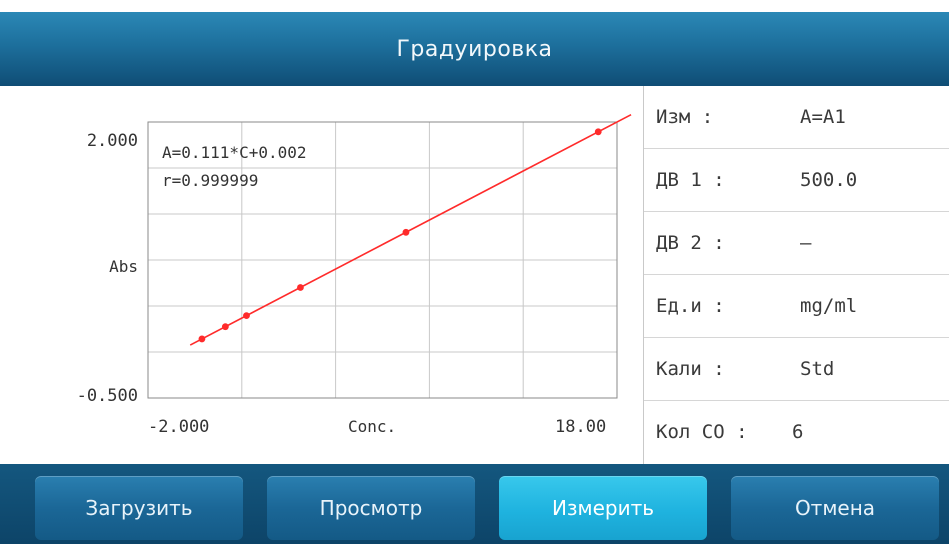  What do you see at coordinates (372, 426) in the screenshot?
I see `x-axis-label: Conc.` at bounding box center [372, 426].